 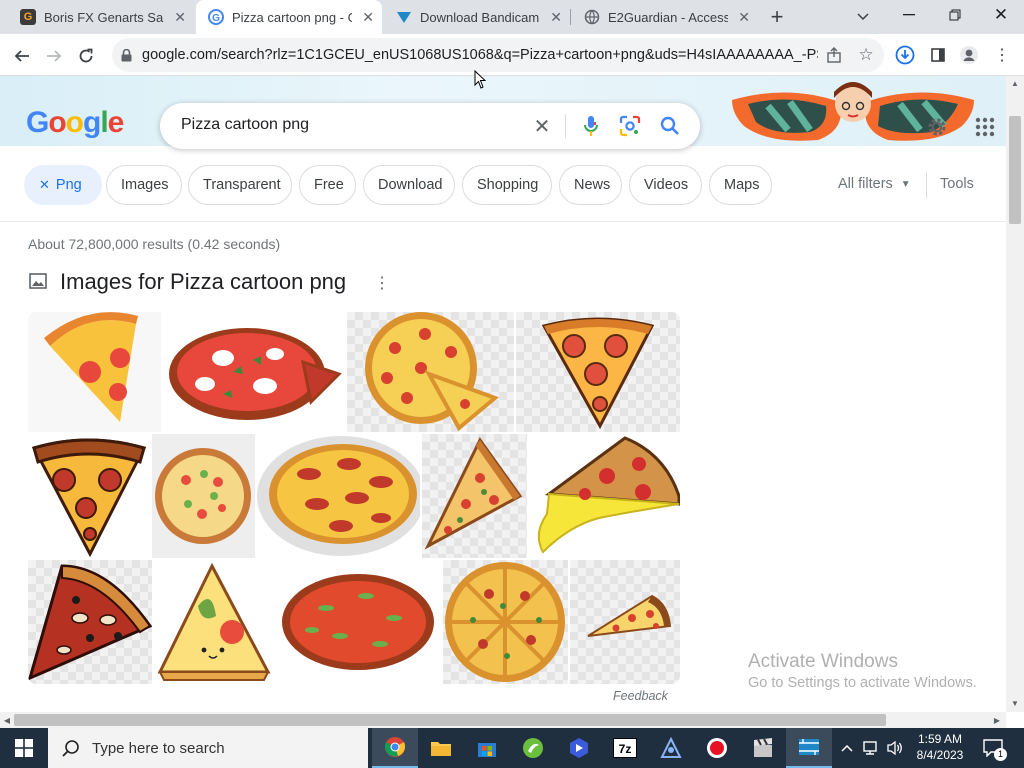 What do you see at coordinates (895, 748) in the screenshot?
I see `volume-speaker-icon` at bounding box center [895, 748].